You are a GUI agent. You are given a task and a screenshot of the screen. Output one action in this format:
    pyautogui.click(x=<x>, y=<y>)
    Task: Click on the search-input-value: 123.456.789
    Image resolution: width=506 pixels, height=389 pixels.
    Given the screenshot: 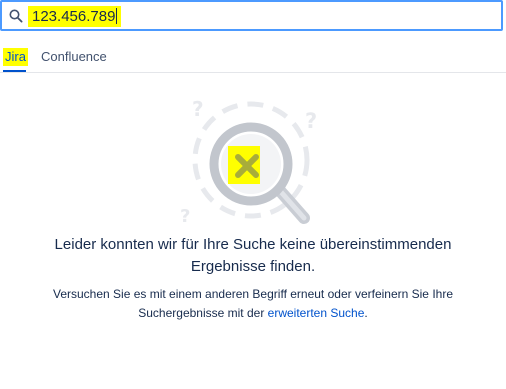 What is the action you would take?
    pyautogui.click(x=74, y=16)
    